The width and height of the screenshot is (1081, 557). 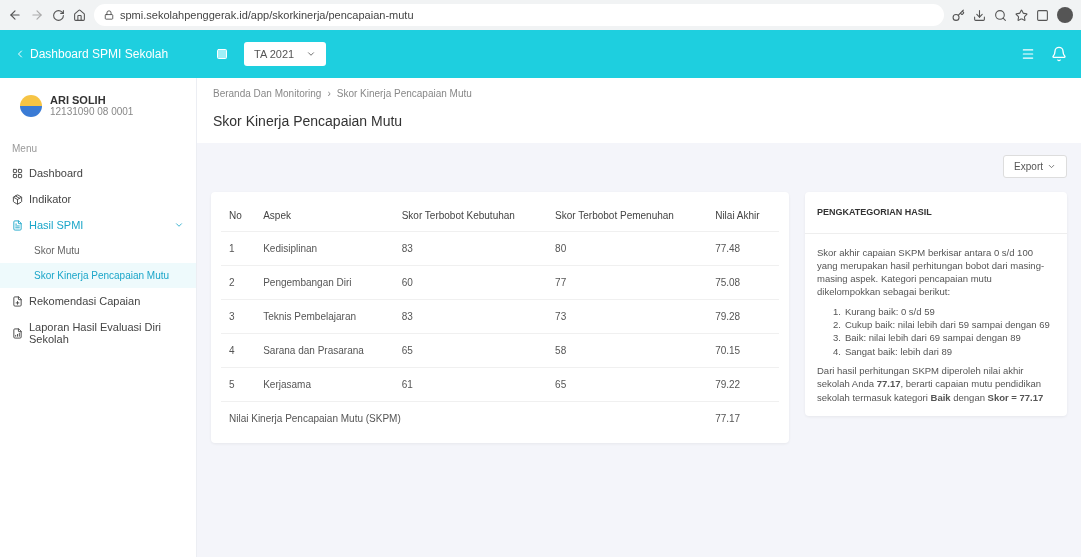 I want to click on search-icon, so click(x=1000, y=15).